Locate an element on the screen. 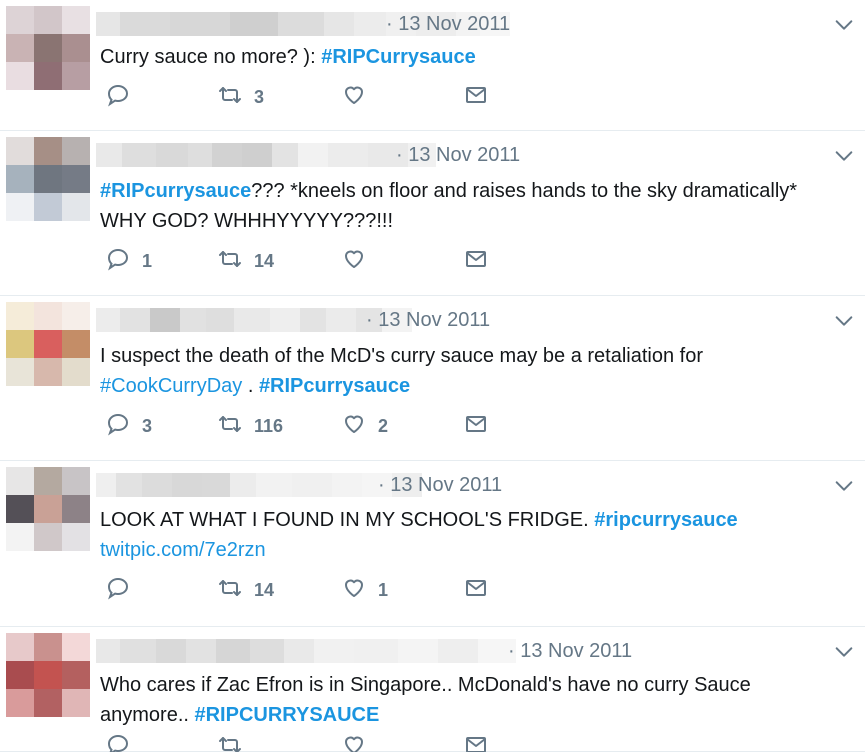  reply-button: 1 is located at coordinates (129, 261).